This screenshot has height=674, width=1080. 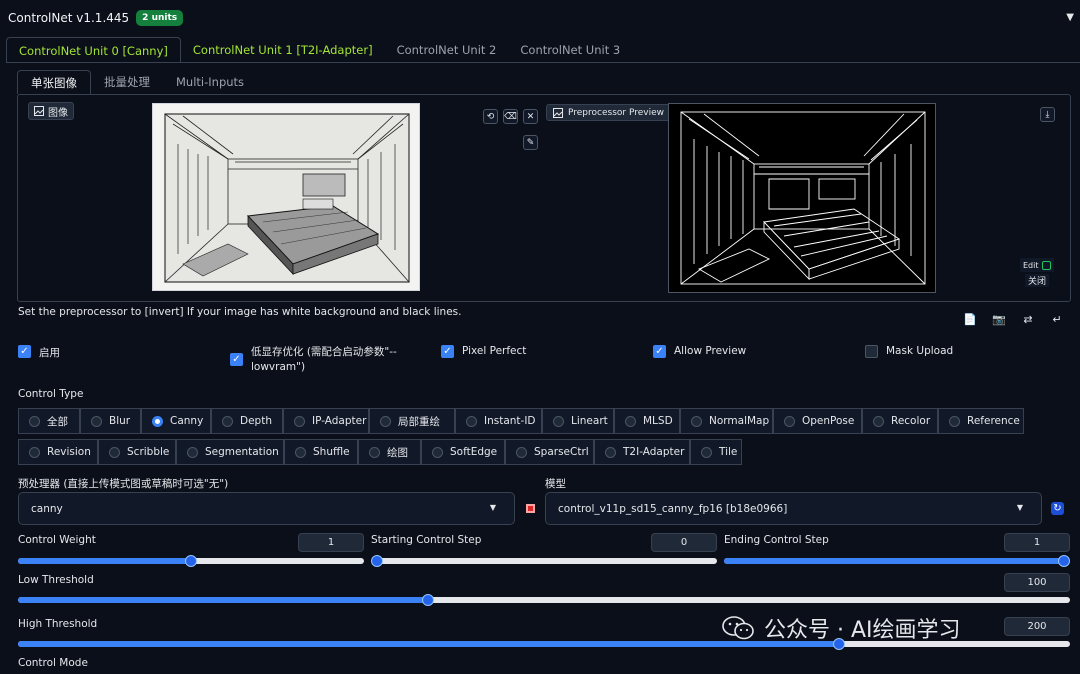 What do you see at coordinates (999, 319) in the screenshot?
I see `camera-icon: 📷` at bounding box center [999, 319].